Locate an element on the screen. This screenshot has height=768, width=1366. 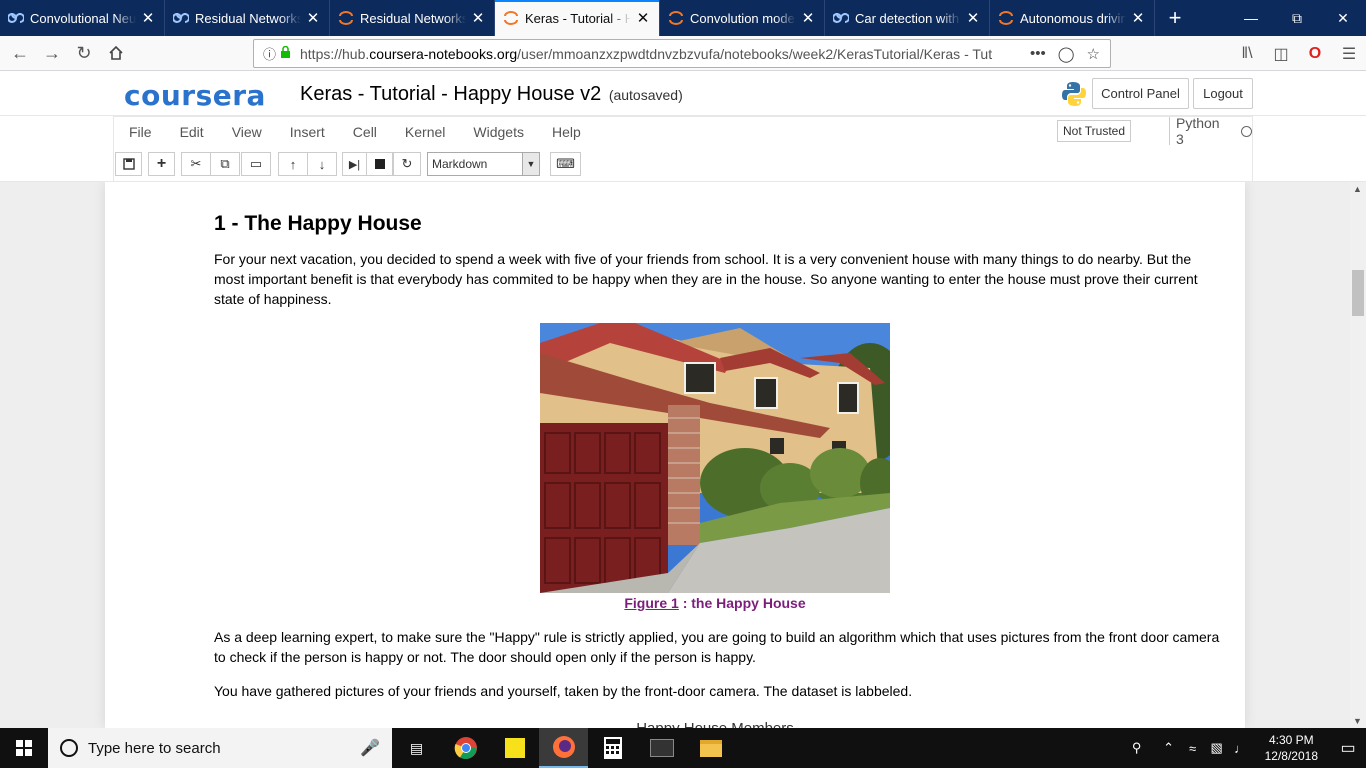
menu-item-insert: Insert is located at coordinates (306, 132).